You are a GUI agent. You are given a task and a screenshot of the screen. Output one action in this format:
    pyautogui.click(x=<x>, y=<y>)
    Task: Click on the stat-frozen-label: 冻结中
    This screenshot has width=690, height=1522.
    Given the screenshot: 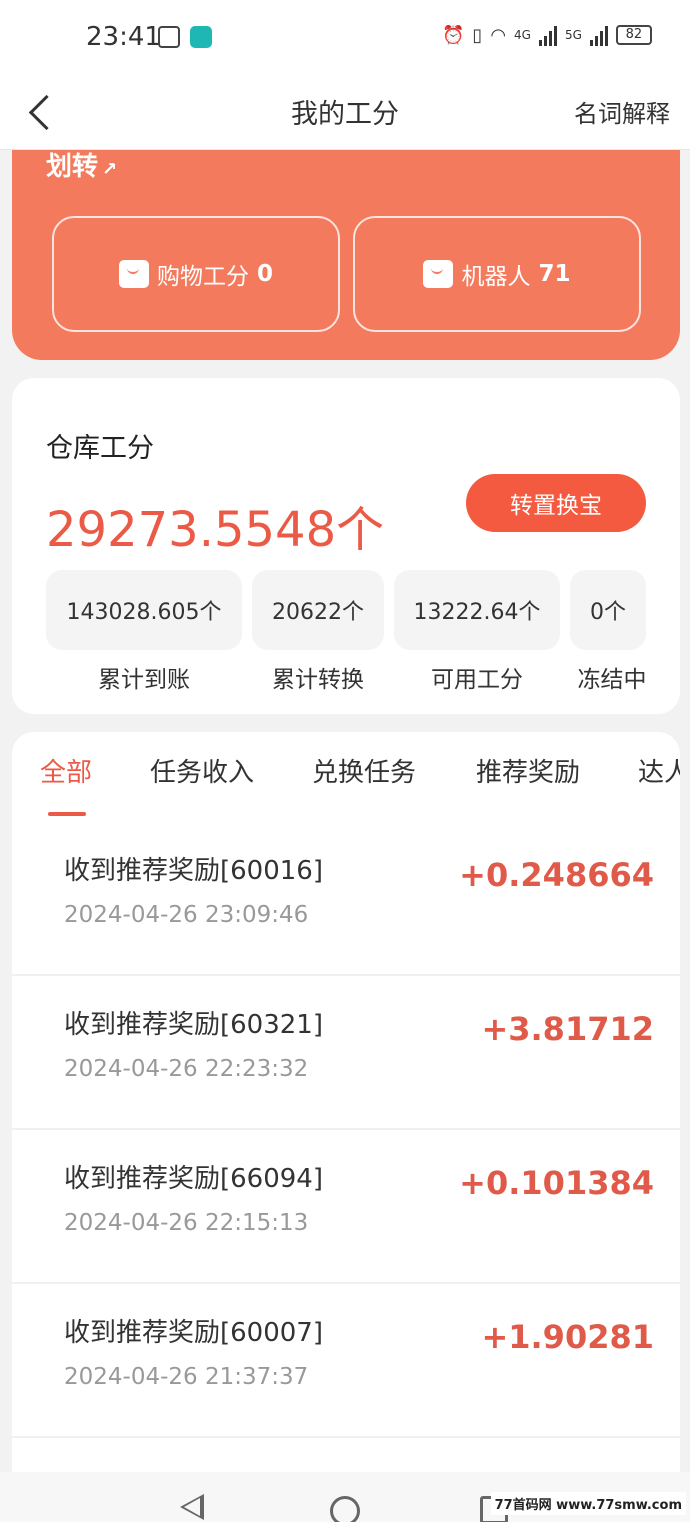 What is the action you would take?
    pyautogui.click(x=612, y=680)
    